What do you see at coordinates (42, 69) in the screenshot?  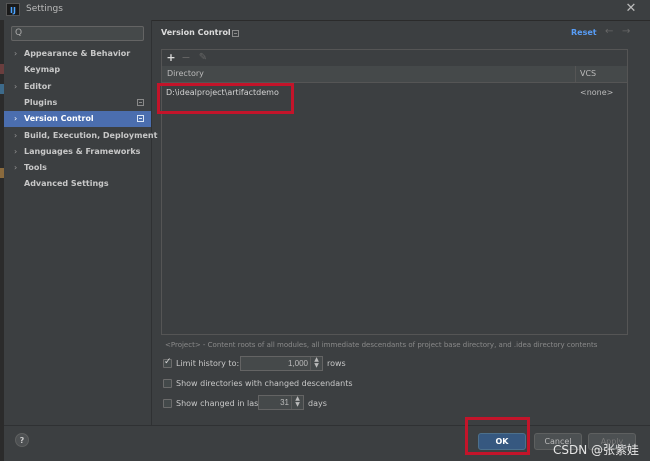 I see `sidebar-item-label: Keymap` at bounding box center [42, 69].